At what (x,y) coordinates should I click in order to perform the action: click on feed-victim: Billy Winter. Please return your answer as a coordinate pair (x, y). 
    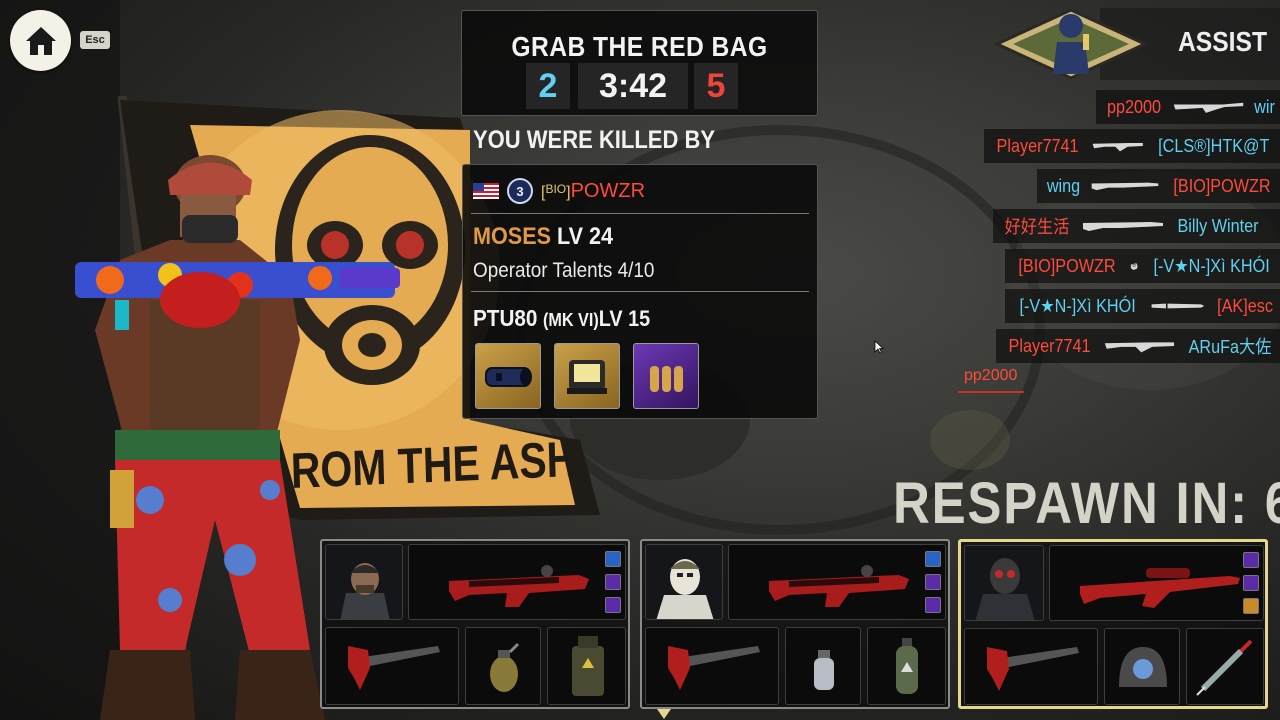
    Looking at the image, I should click on (1218, 225).